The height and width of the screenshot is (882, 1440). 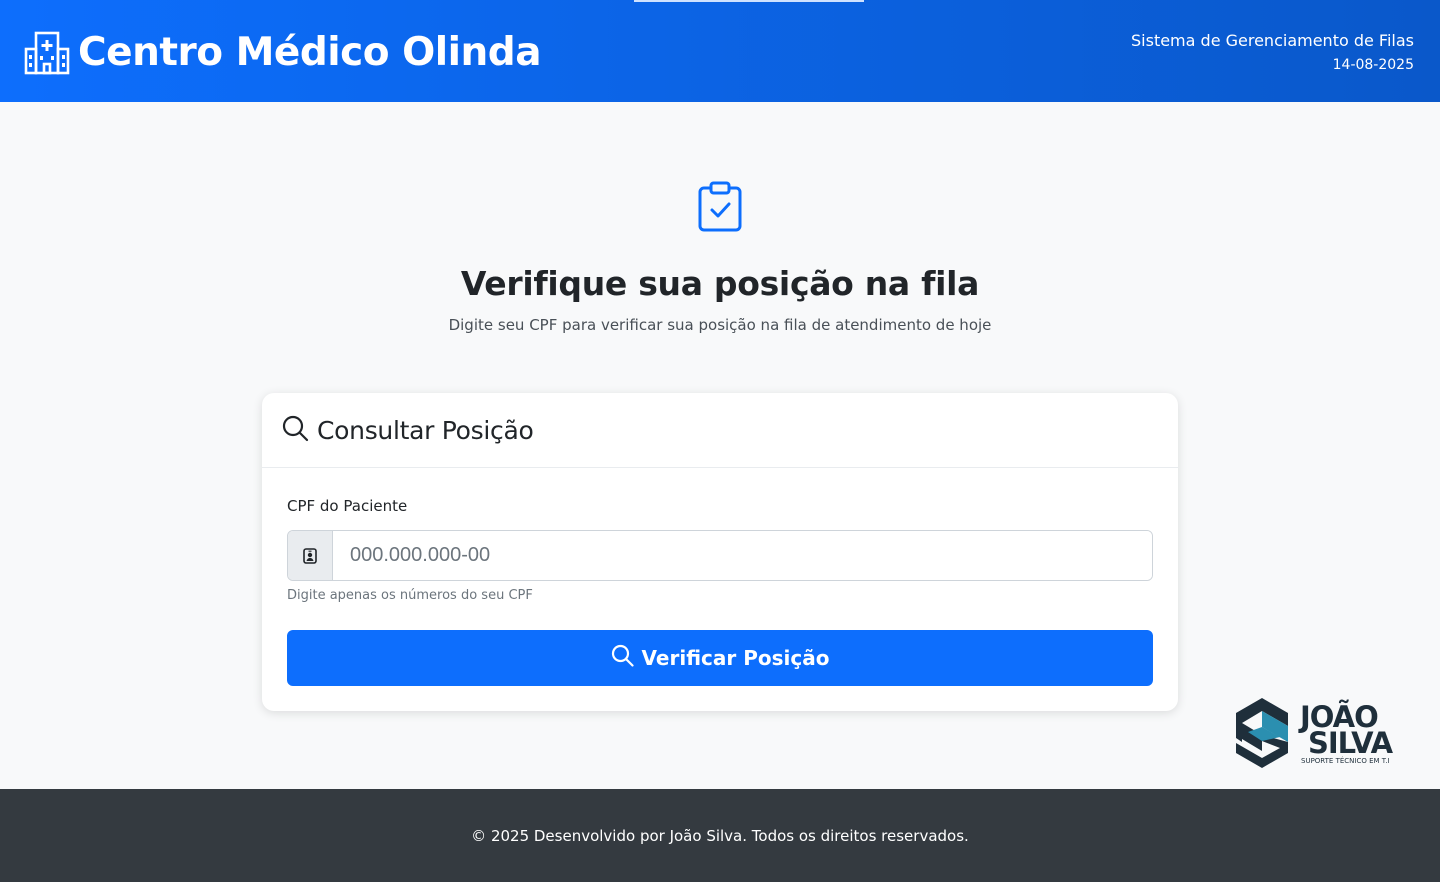 What do you see at coordinates (310, 555) in the screenshot?
I see `person-badge-icon` at bounding box center [310, 555].